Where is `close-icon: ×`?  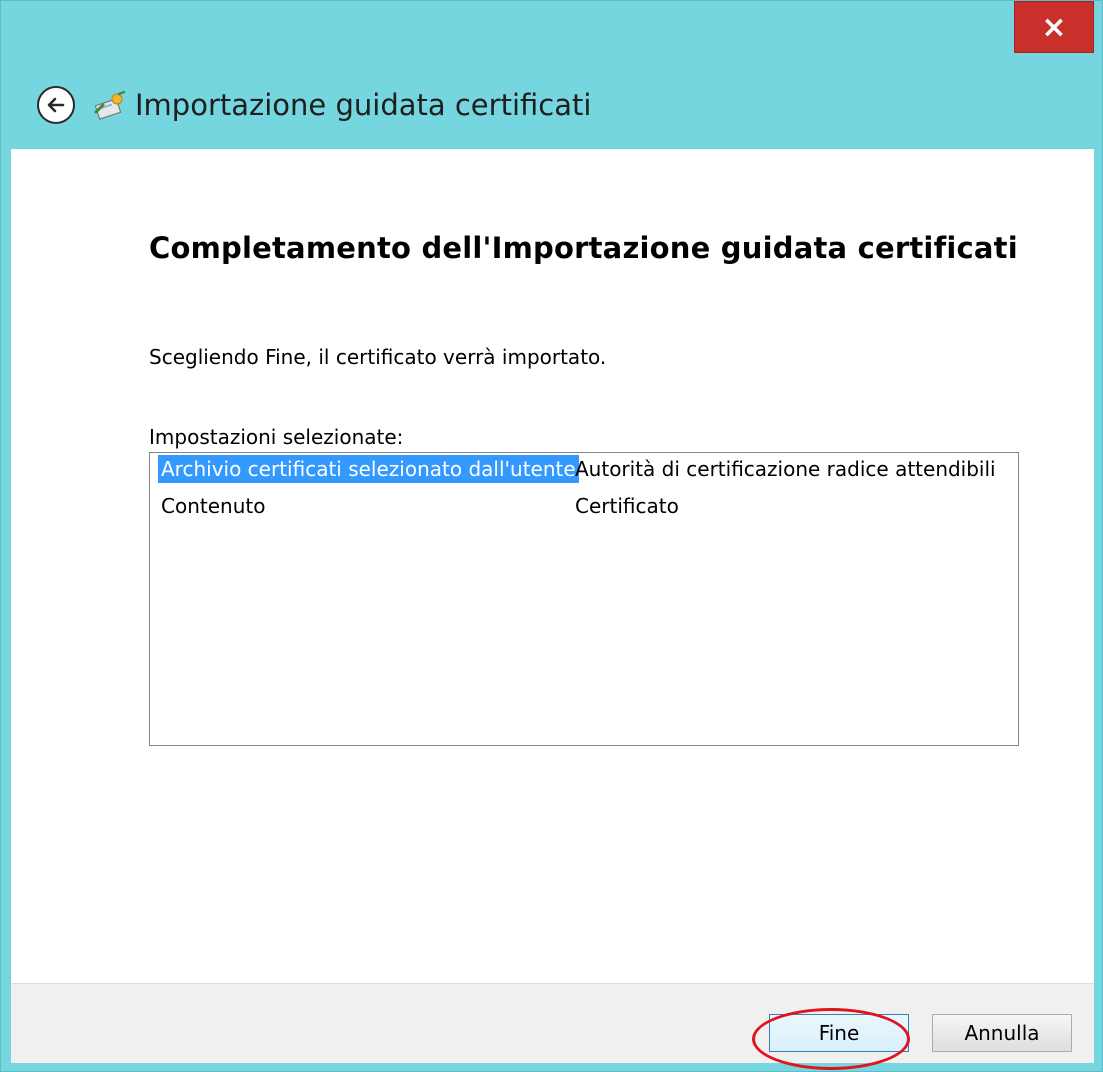 close-icon: × is located at coordinates (1054, 27).